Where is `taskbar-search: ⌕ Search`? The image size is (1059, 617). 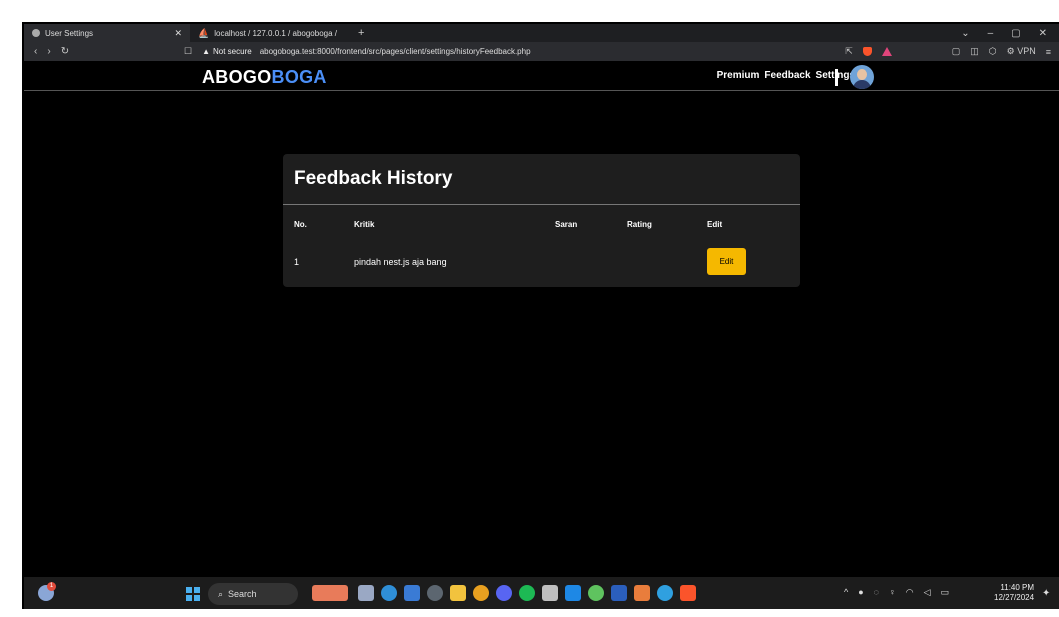 taskbar-search: ⌕ Search is located at coordinates (253, 594).